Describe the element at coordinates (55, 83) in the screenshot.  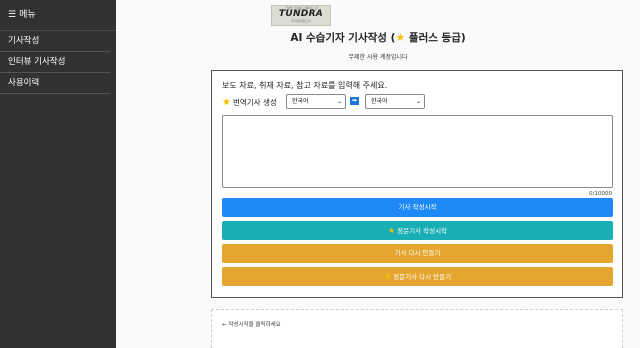
I see `sidebar-item-usage-history: 사용이력` at that location.